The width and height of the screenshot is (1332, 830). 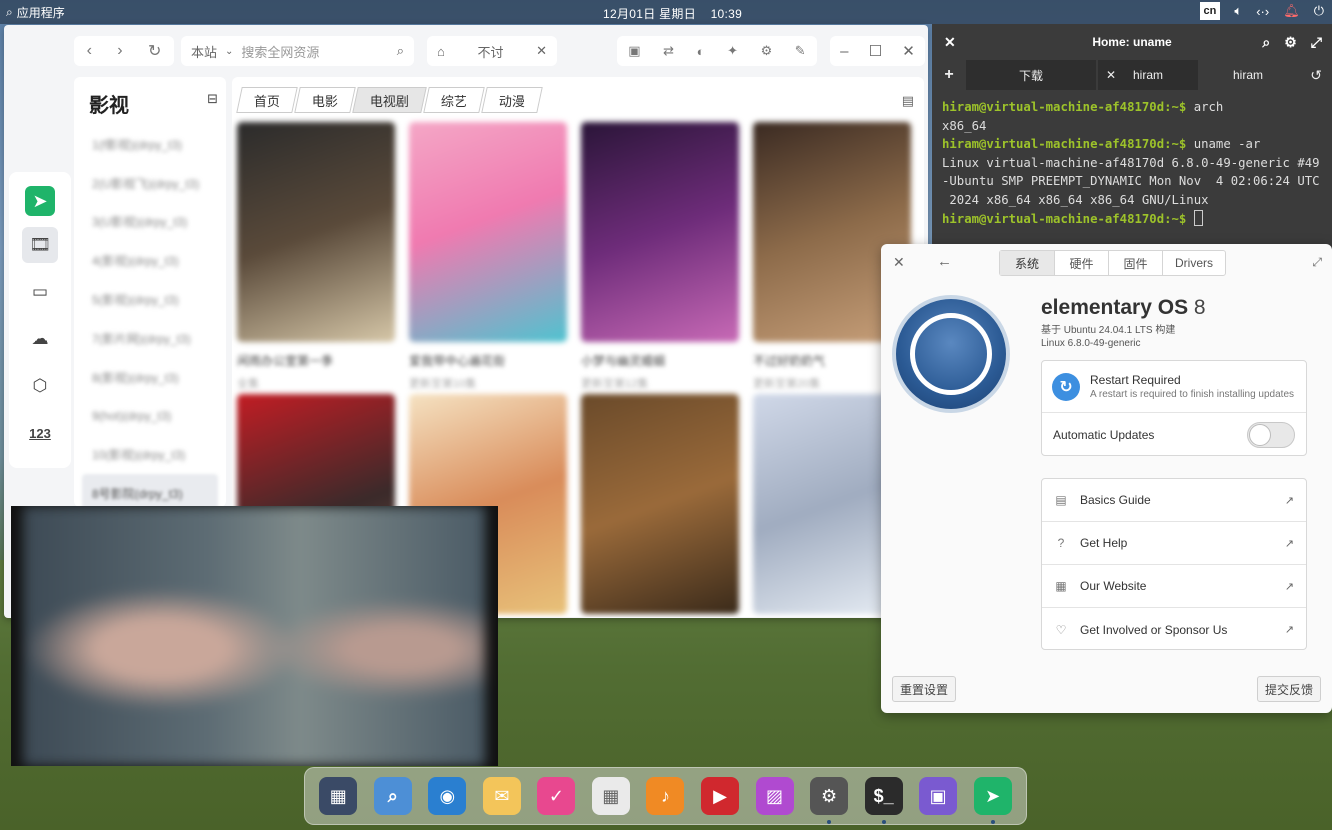 What do you see at coordinates (441, 51) in the screenshot?
I see `trash-icon: ⌂` at bounding box center [441, 51].